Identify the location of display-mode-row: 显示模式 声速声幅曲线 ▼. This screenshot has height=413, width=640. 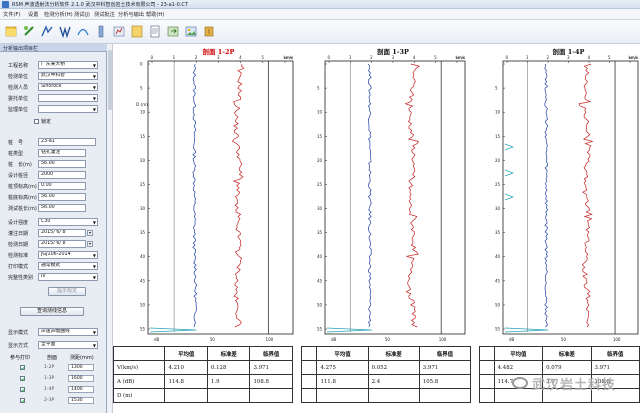
(53, 332).